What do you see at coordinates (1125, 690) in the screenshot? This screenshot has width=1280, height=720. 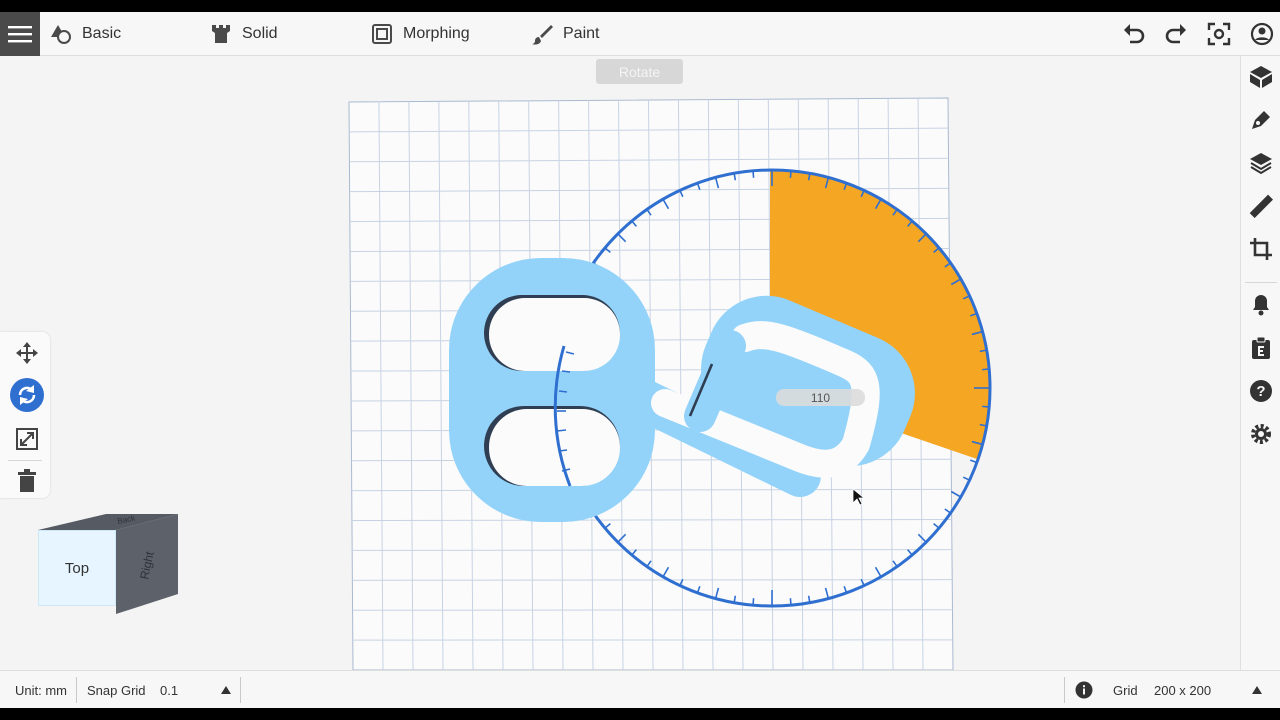 I see `grid-label: Grid` at bounding box center [1125, 690].